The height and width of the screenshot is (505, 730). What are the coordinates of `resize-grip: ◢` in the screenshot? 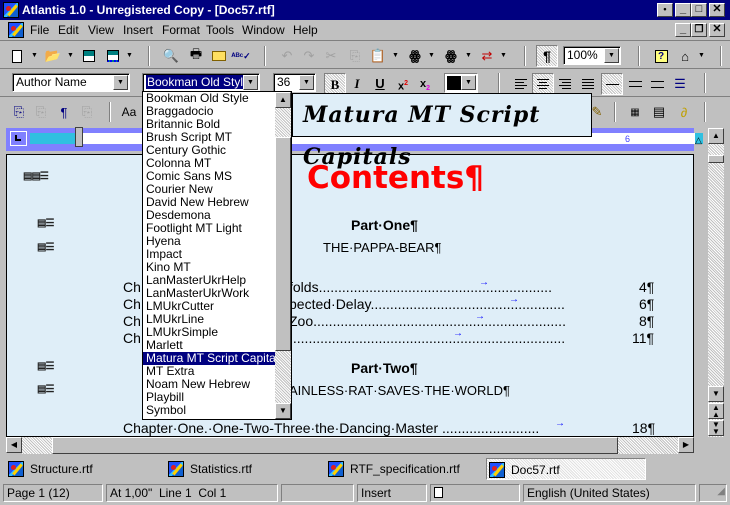 It's located at (713, 493).